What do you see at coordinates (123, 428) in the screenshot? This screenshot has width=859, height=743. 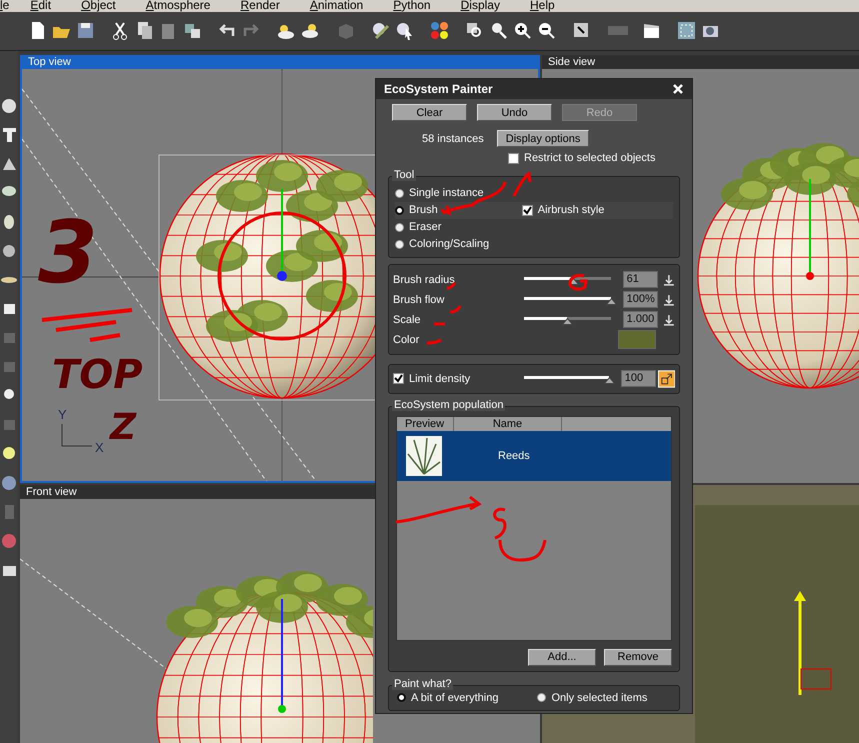 I see `handwritten-note: Z` at bounding box center [123, 428].